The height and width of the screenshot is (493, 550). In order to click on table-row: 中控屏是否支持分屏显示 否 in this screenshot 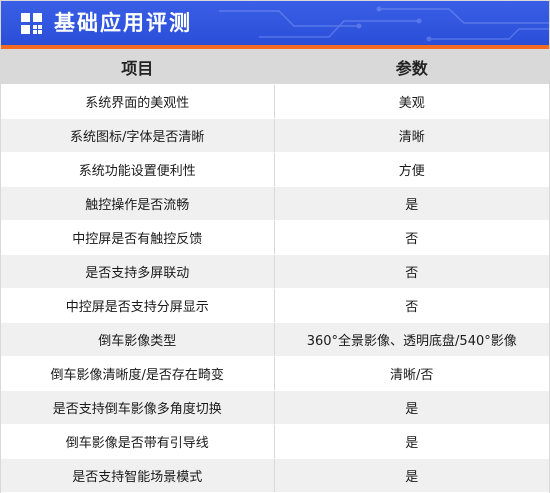, I will do `click(275, 306)`.